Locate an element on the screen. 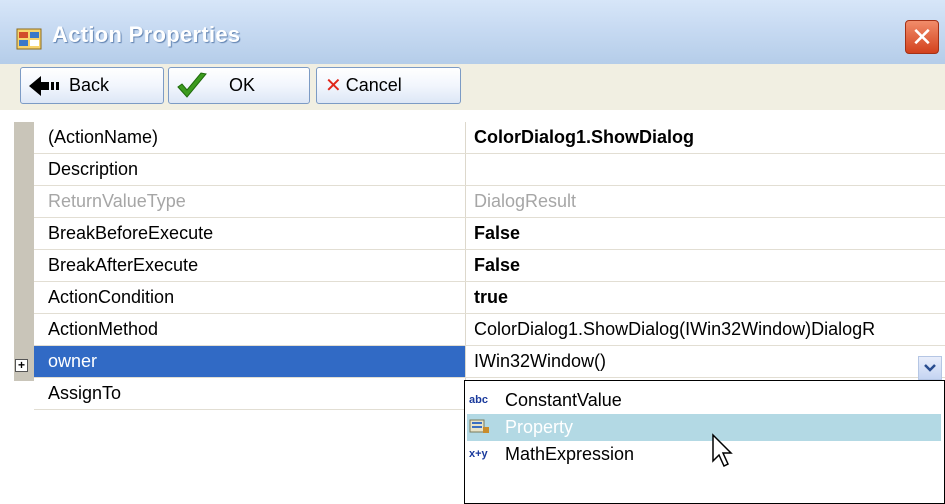 The height and width of the screenshot is (504, 945). property-row-returnvaluetype: ReturnValueType DialogResult is located at coordinates (489, 202).